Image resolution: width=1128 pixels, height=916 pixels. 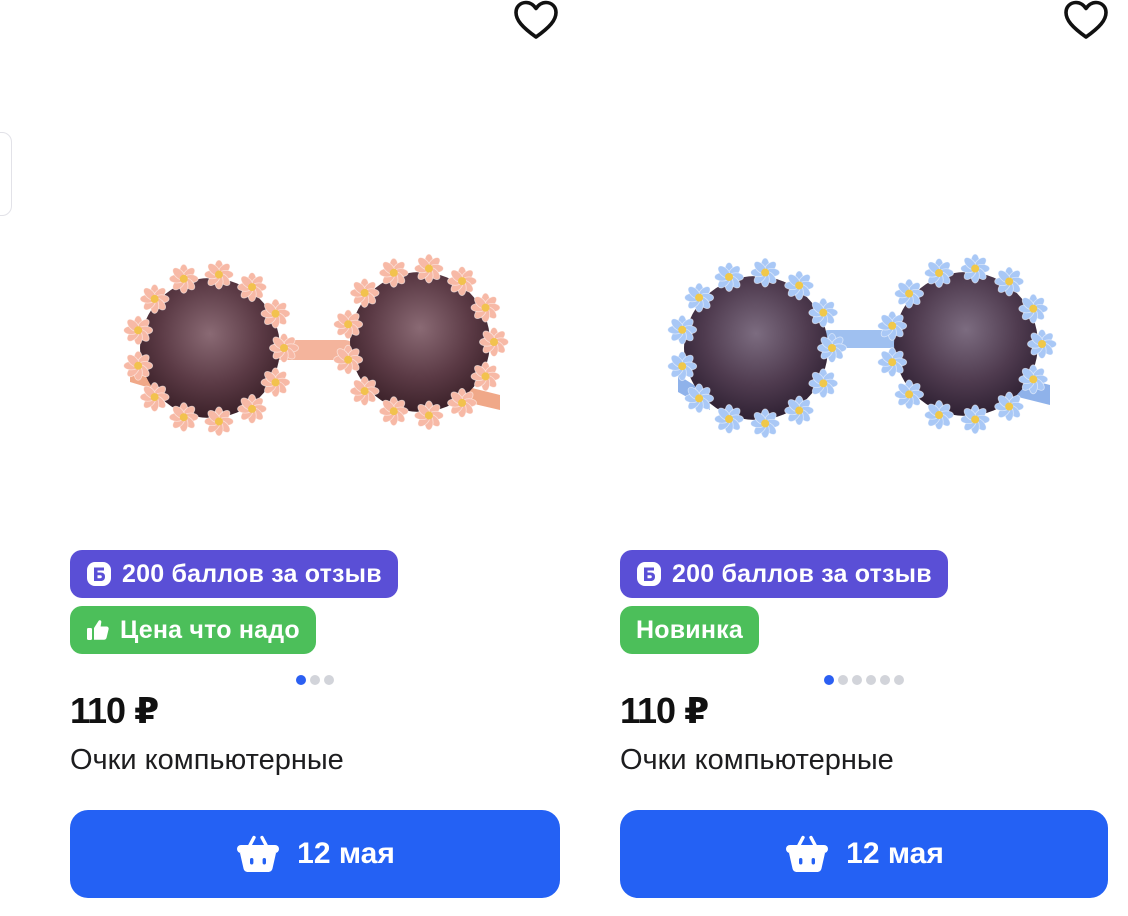 What do you see at coordinates (862, 346) in the screenshot?
I see `sunglasses-blue-image` at bounding box center [862, 346].